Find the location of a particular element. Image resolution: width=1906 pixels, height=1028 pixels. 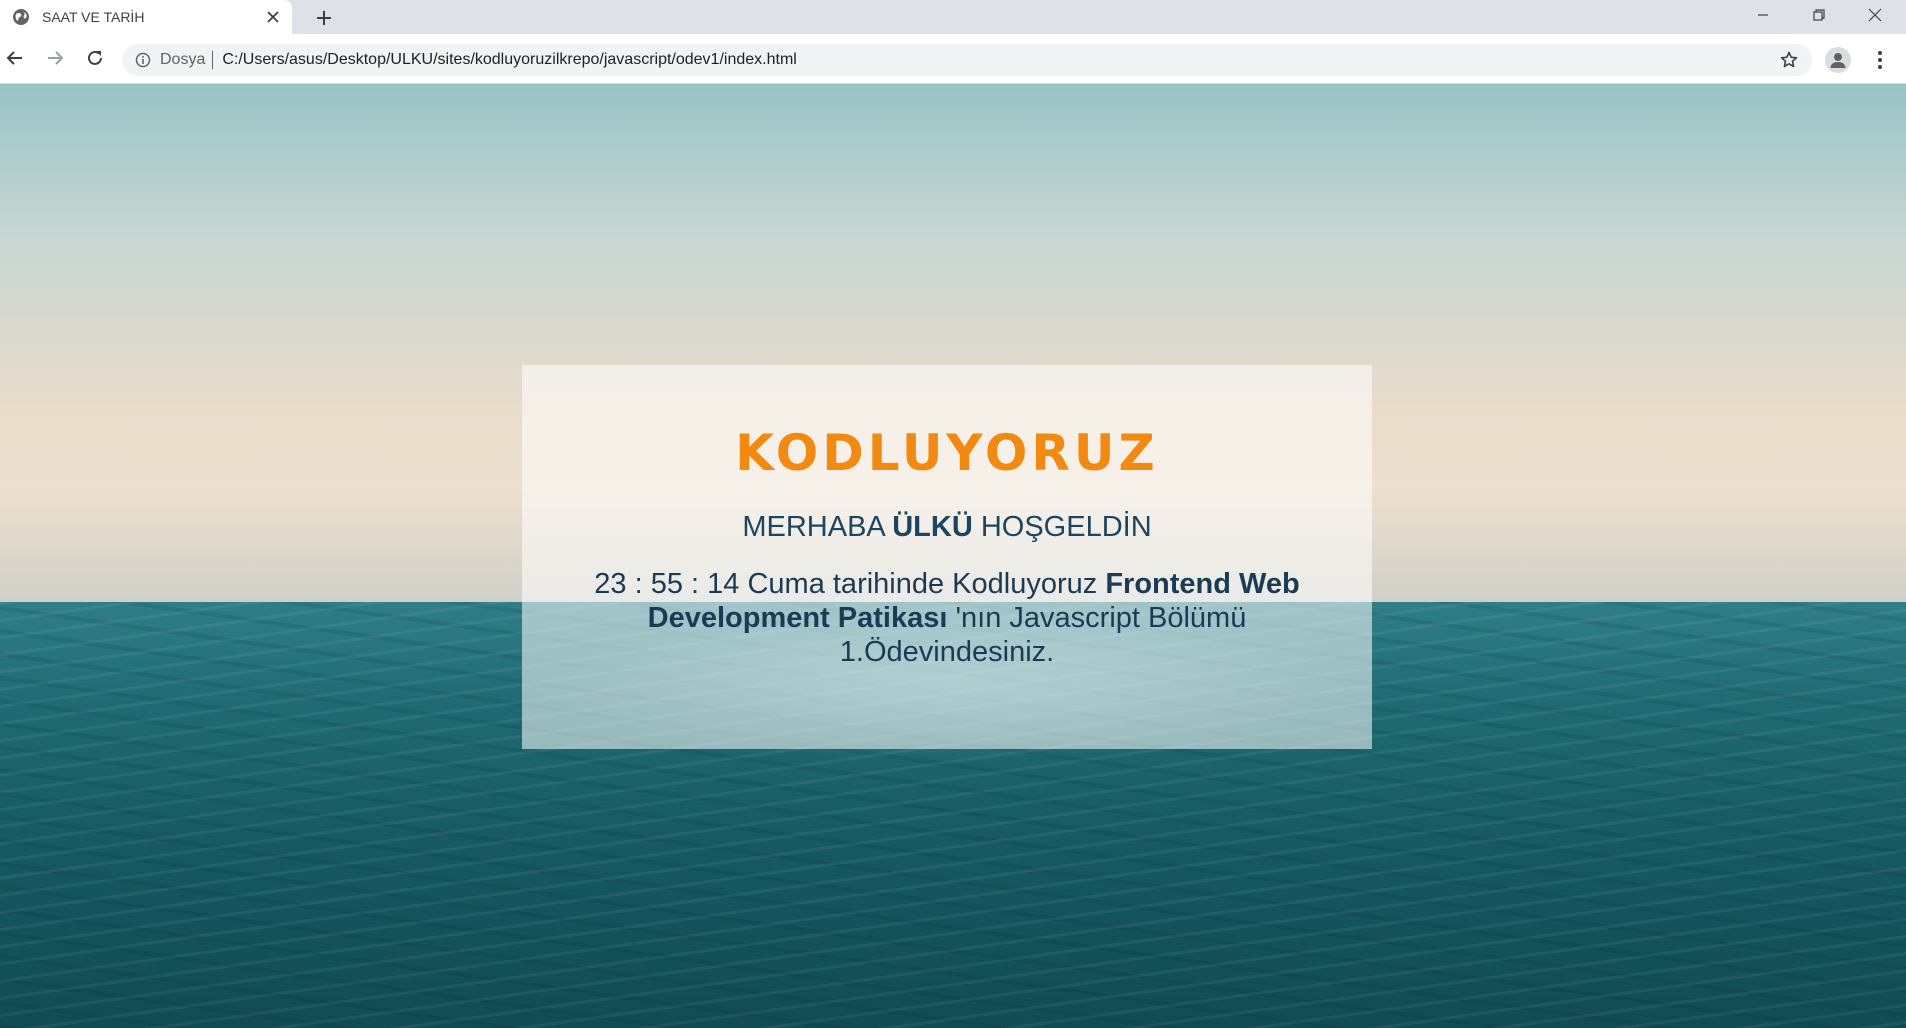

back-button is located at coordinates (15, 58).